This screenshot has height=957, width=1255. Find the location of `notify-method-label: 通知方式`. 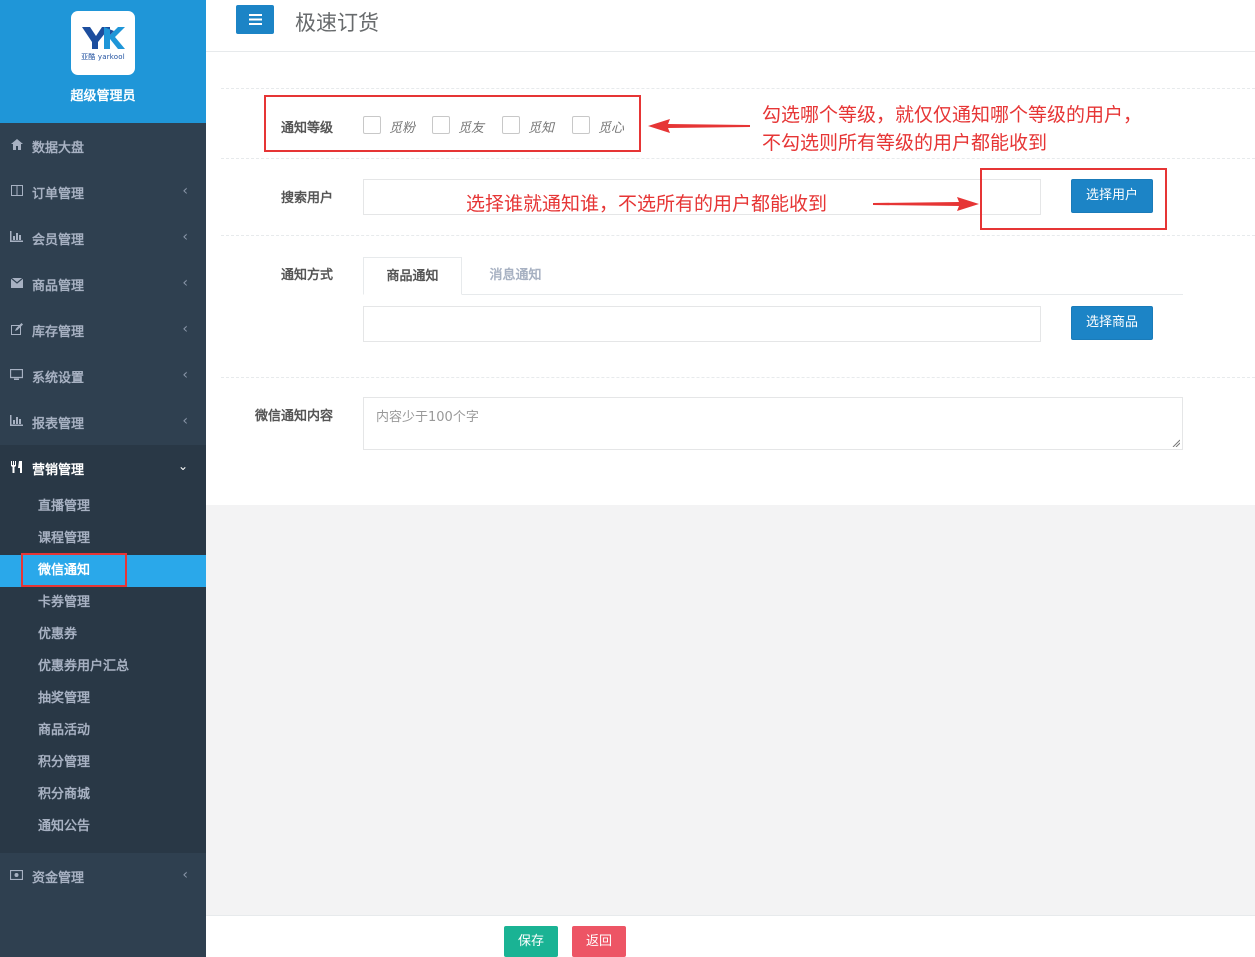

notify-method-label: 通知方式 is located at coordinates (307, 275).